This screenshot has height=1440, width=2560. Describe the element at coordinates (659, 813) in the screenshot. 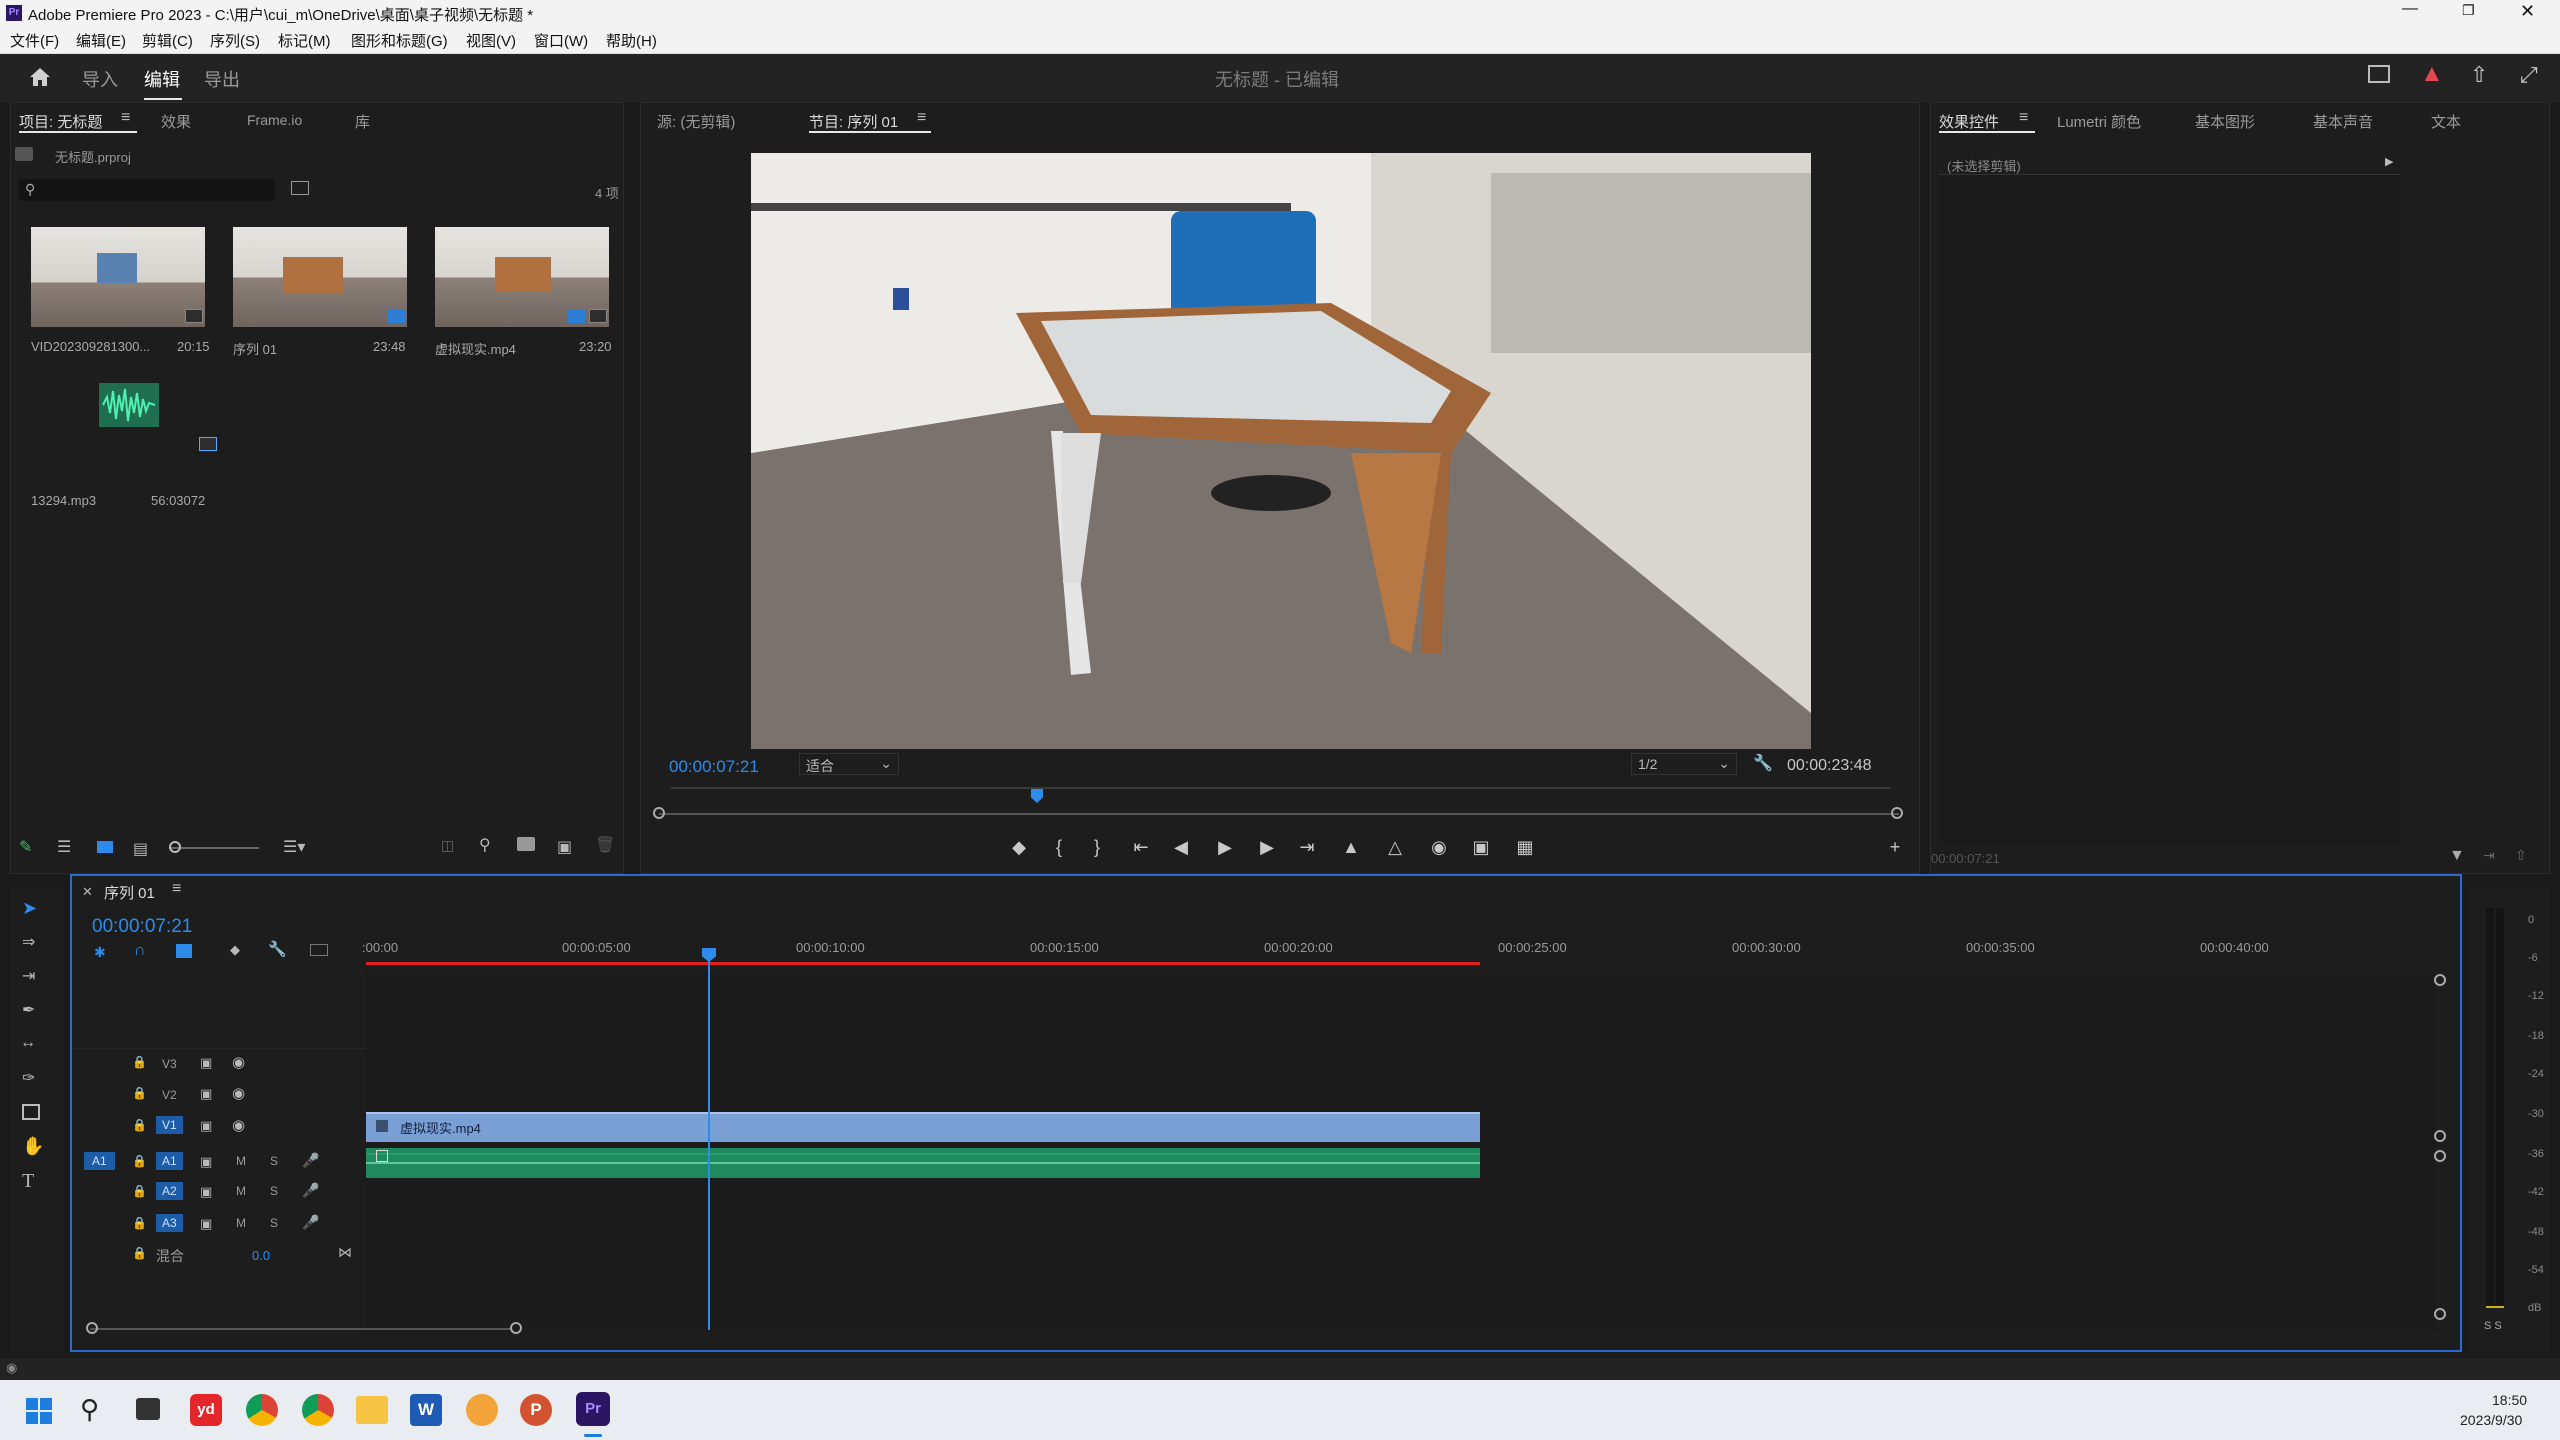

I see `zoom-bar-left-handle` at that location.